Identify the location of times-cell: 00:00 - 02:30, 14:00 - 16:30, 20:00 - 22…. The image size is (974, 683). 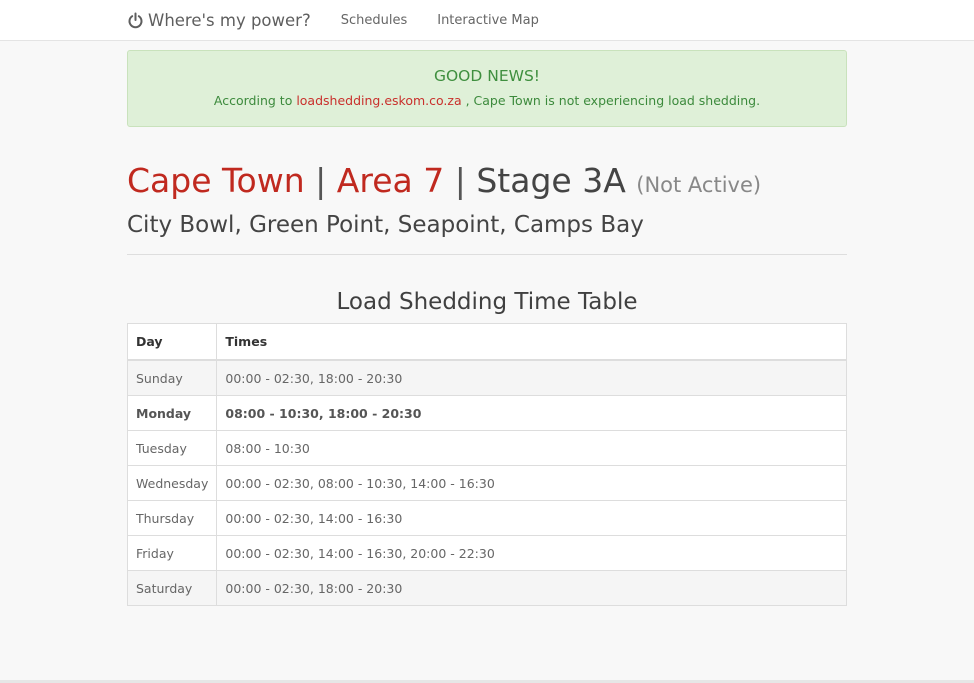
(531, 553).